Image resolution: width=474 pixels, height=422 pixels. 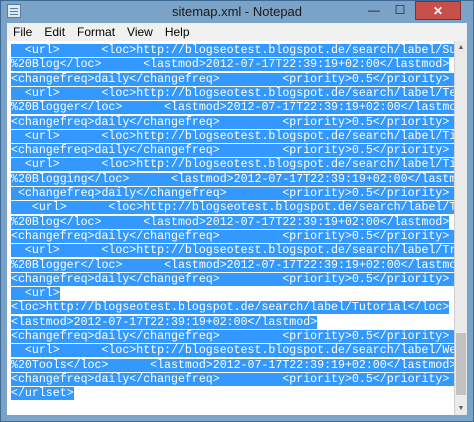 I want to click on vertical-scrollbar: ▲ ▼, so click(x=460, y=228).